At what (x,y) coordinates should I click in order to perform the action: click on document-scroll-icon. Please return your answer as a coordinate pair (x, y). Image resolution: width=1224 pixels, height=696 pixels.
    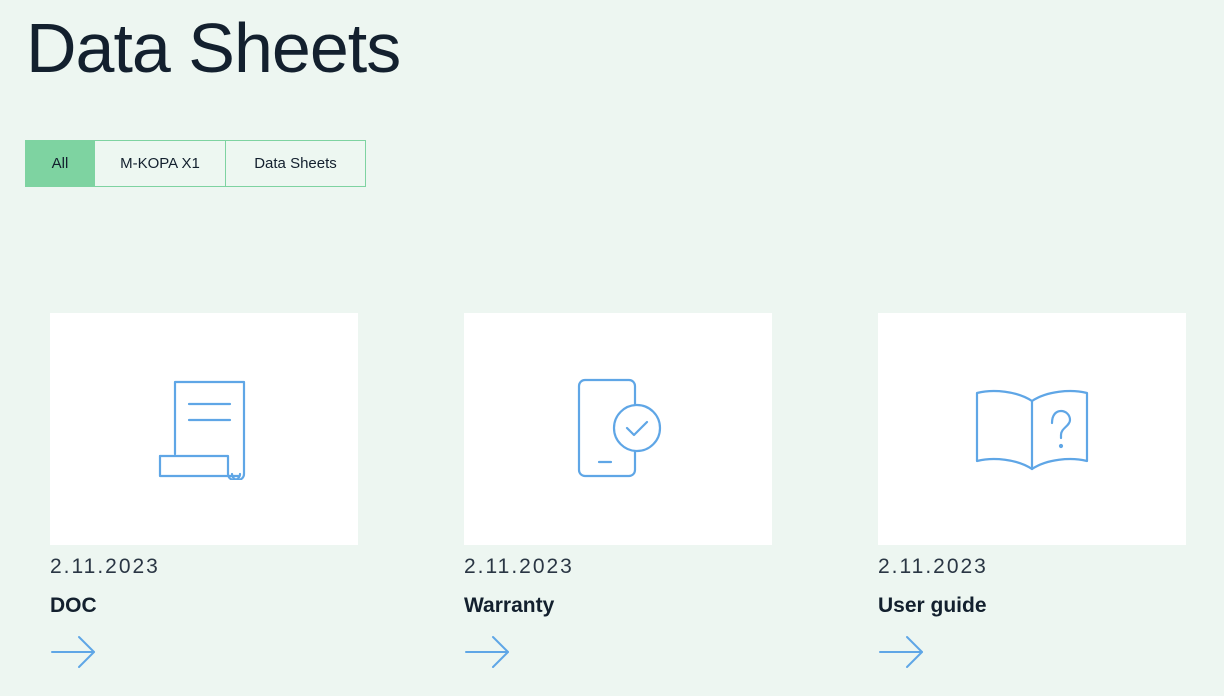
    Looking at the image, I should click on (202, 430).